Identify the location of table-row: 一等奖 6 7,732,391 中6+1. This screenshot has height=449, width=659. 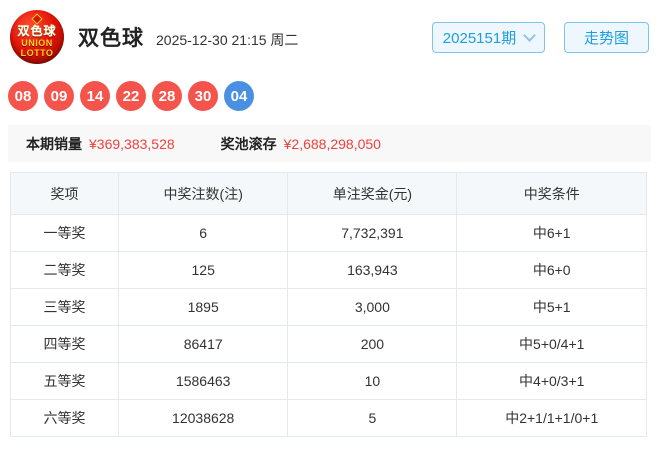
(328, 233).